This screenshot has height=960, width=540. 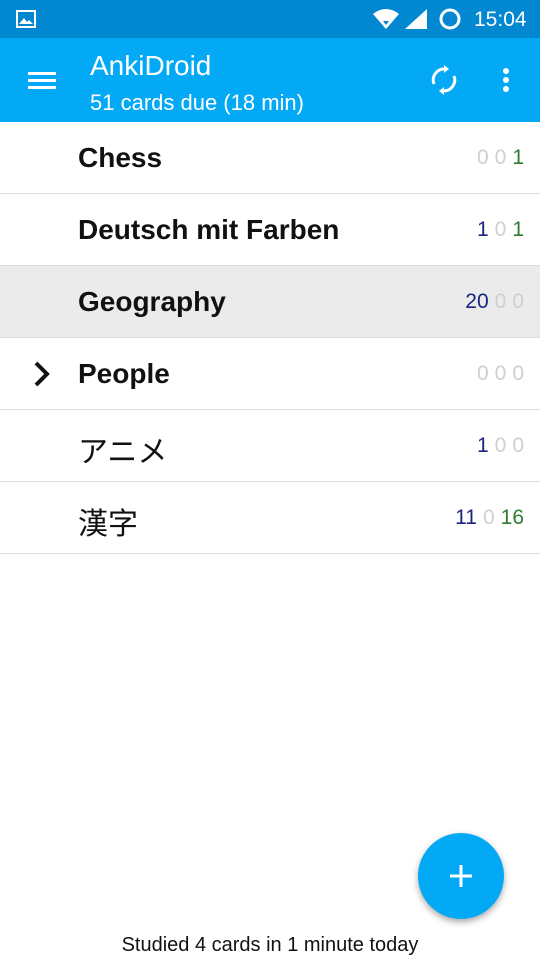 I want to click on deck-name: Geography, so click(x=152, y=301).